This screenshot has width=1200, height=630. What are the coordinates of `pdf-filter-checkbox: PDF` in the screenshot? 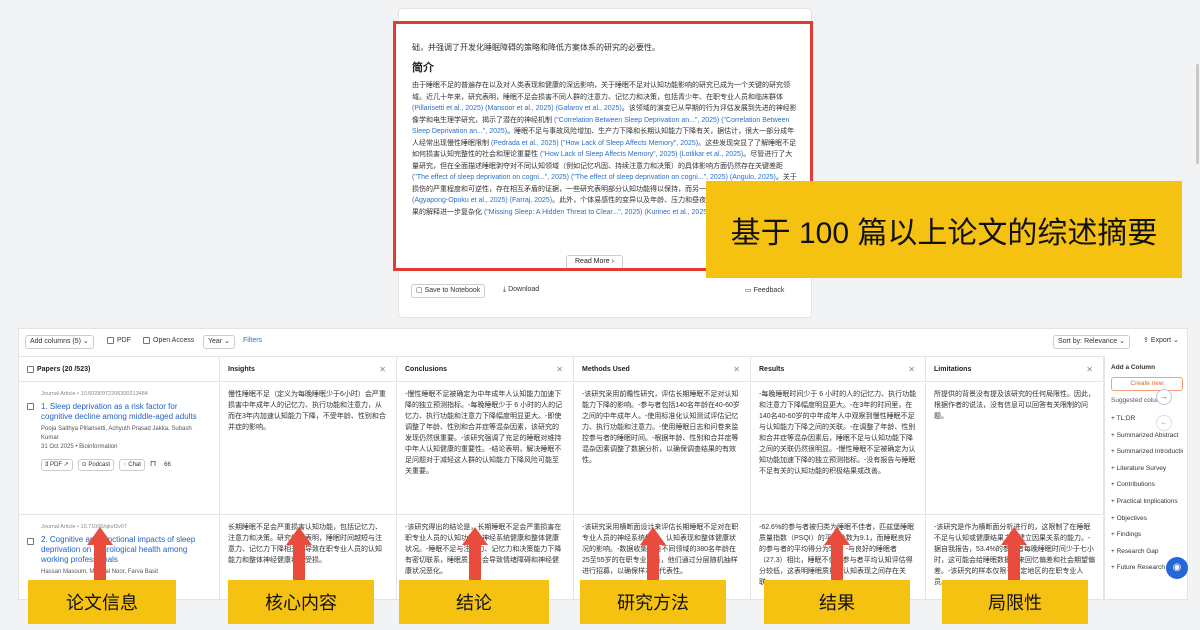 It's located at (119, 342).